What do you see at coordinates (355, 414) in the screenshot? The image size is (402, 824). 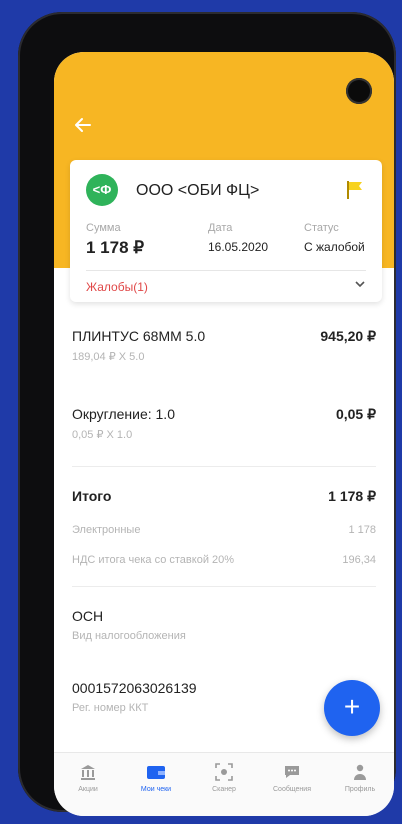 I see `item-amount: 0,05 ₽` at bounding box center [355, 414].